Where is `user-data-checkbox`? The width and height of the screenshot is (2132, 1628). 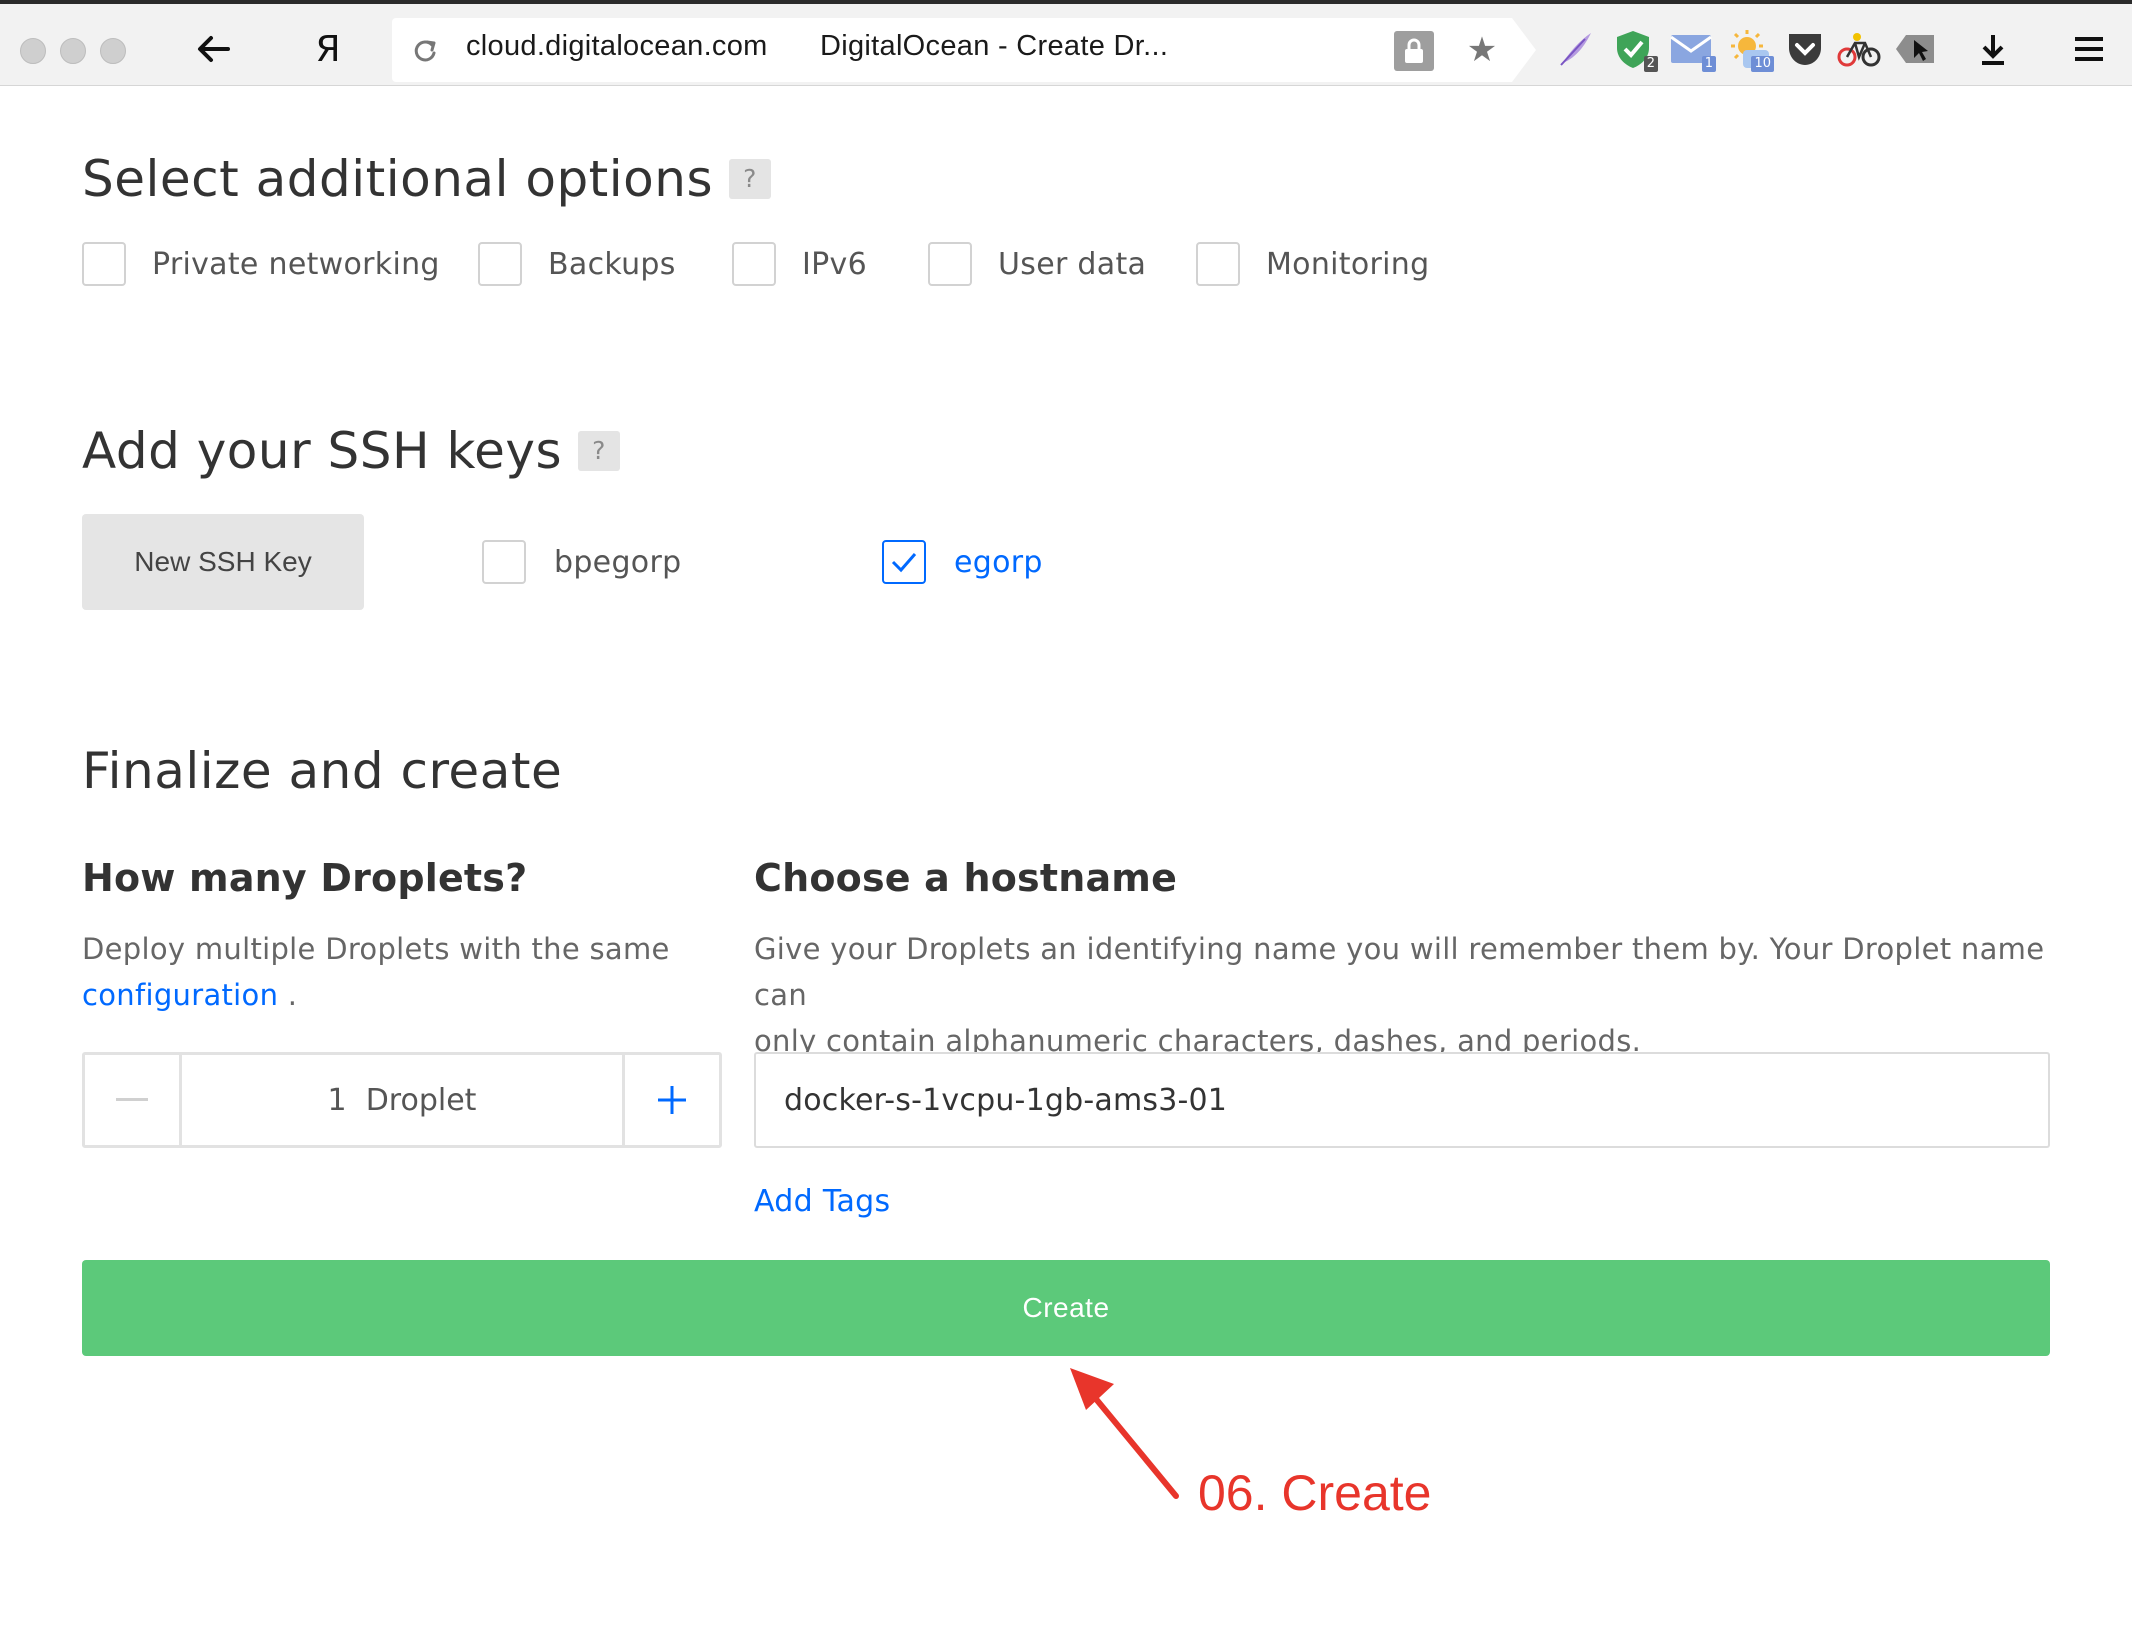 user-data-checkbox is located at coordinates (950, 264).